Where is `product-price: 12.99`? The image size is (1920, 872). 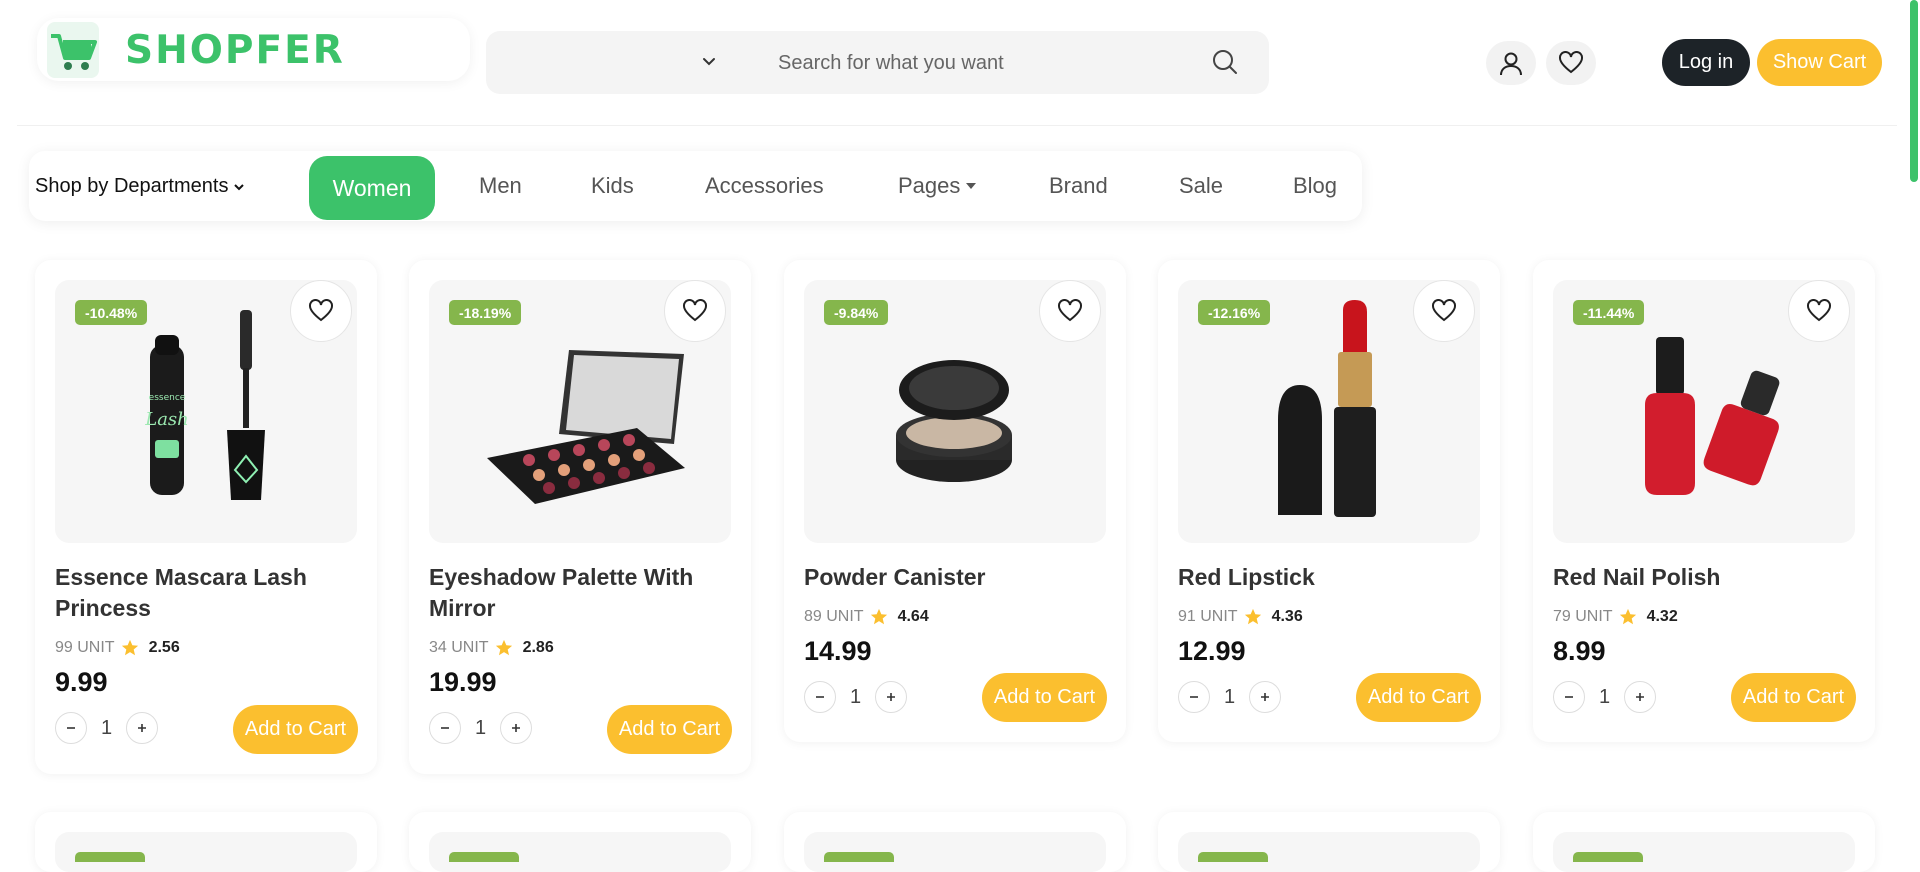
product-price: 12.99 is located at coordinates (1212, 651).